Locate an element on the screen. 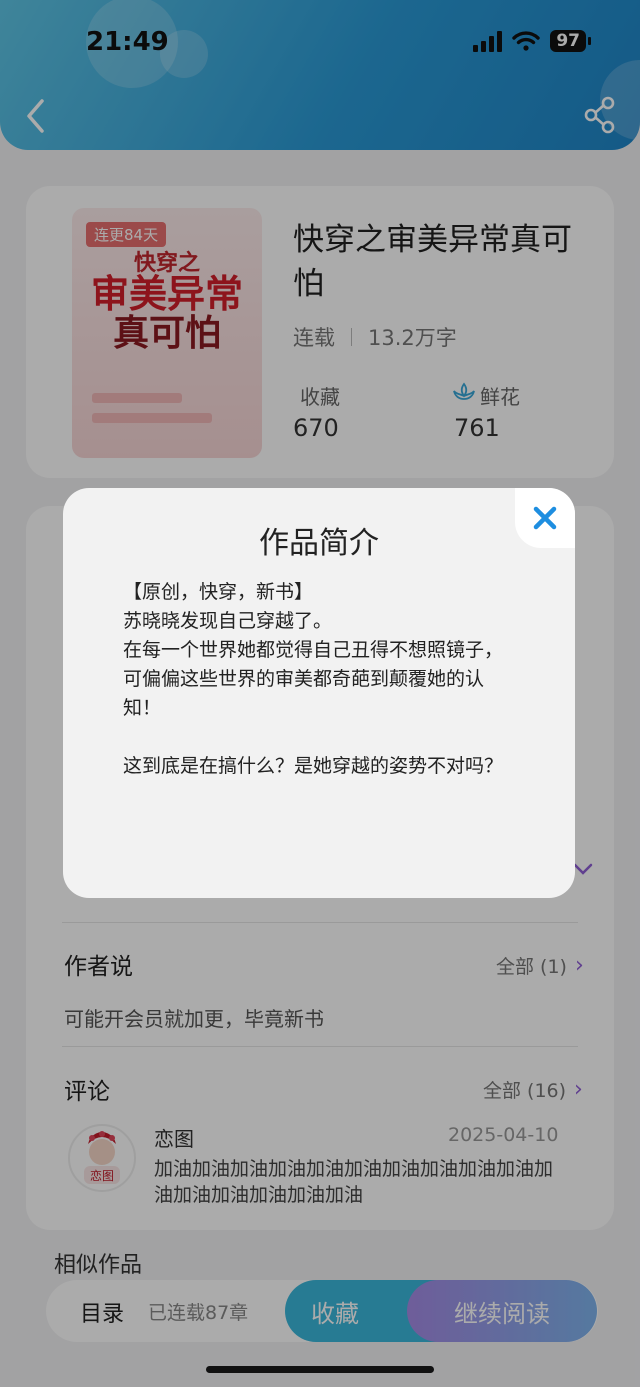 The height and width of the screenshot is (1387, 640). synopsis-line: 苏晓晓发现自己穿越了。 is located at coordinates (228, 621).